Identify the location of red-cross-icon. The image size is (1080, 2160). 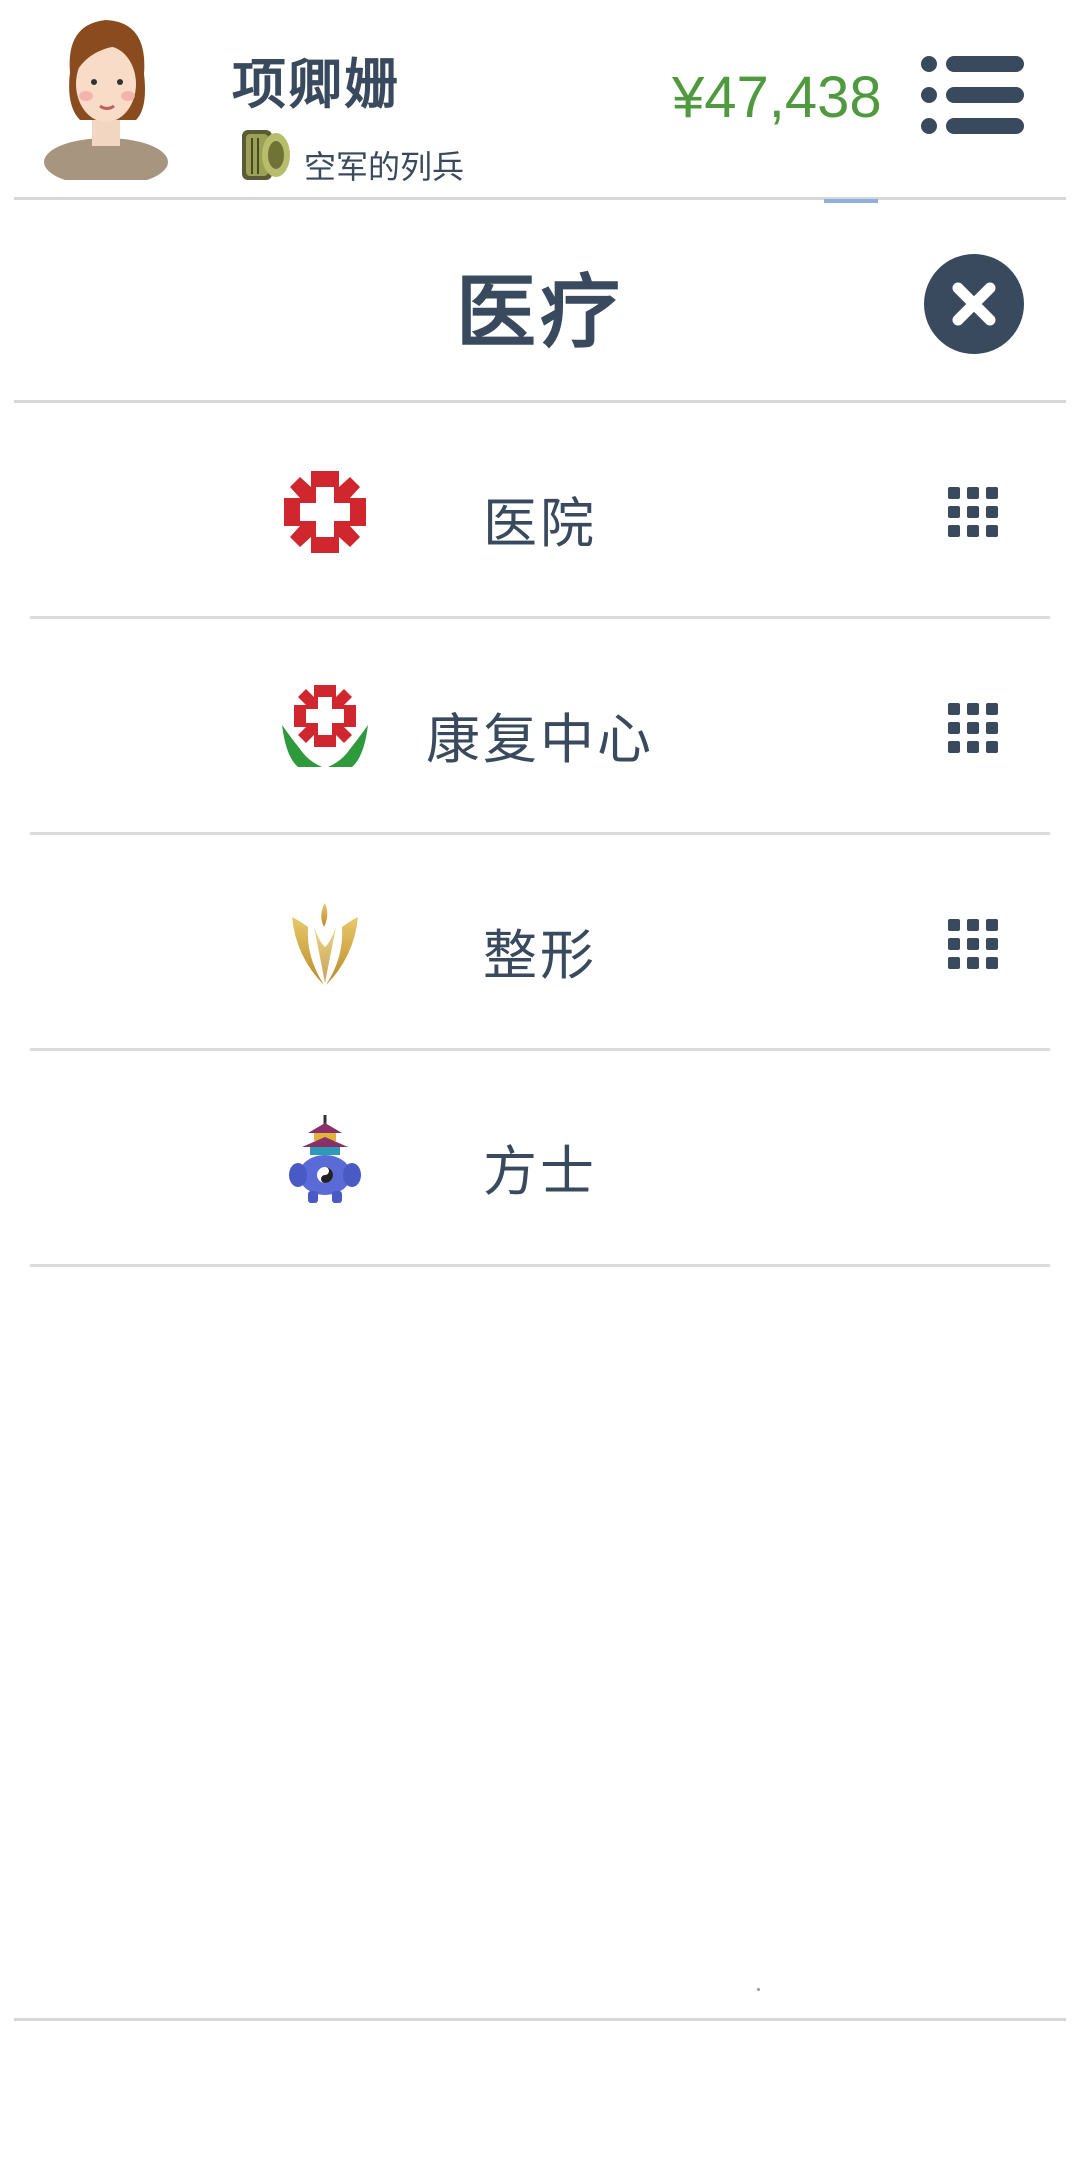
(325, 512).